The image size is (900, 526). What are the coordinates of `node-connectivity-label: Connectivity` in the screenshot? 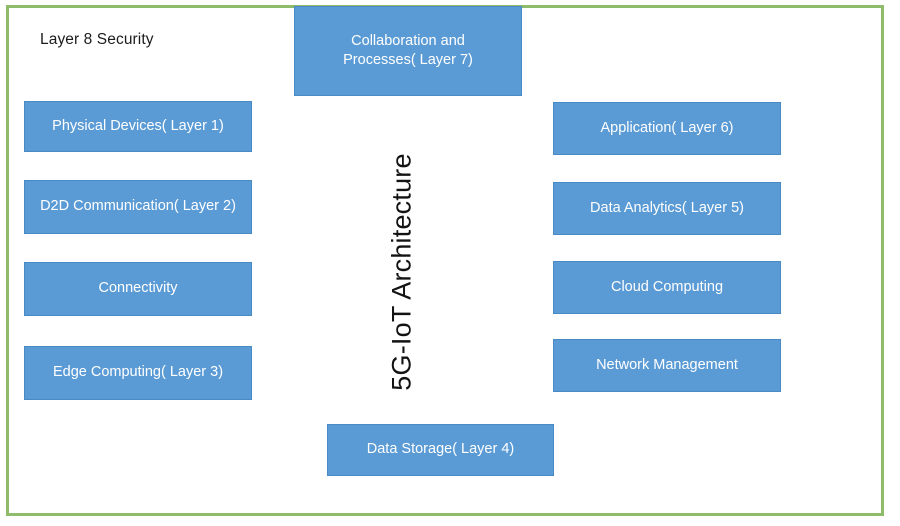 It's located at (138, 288).